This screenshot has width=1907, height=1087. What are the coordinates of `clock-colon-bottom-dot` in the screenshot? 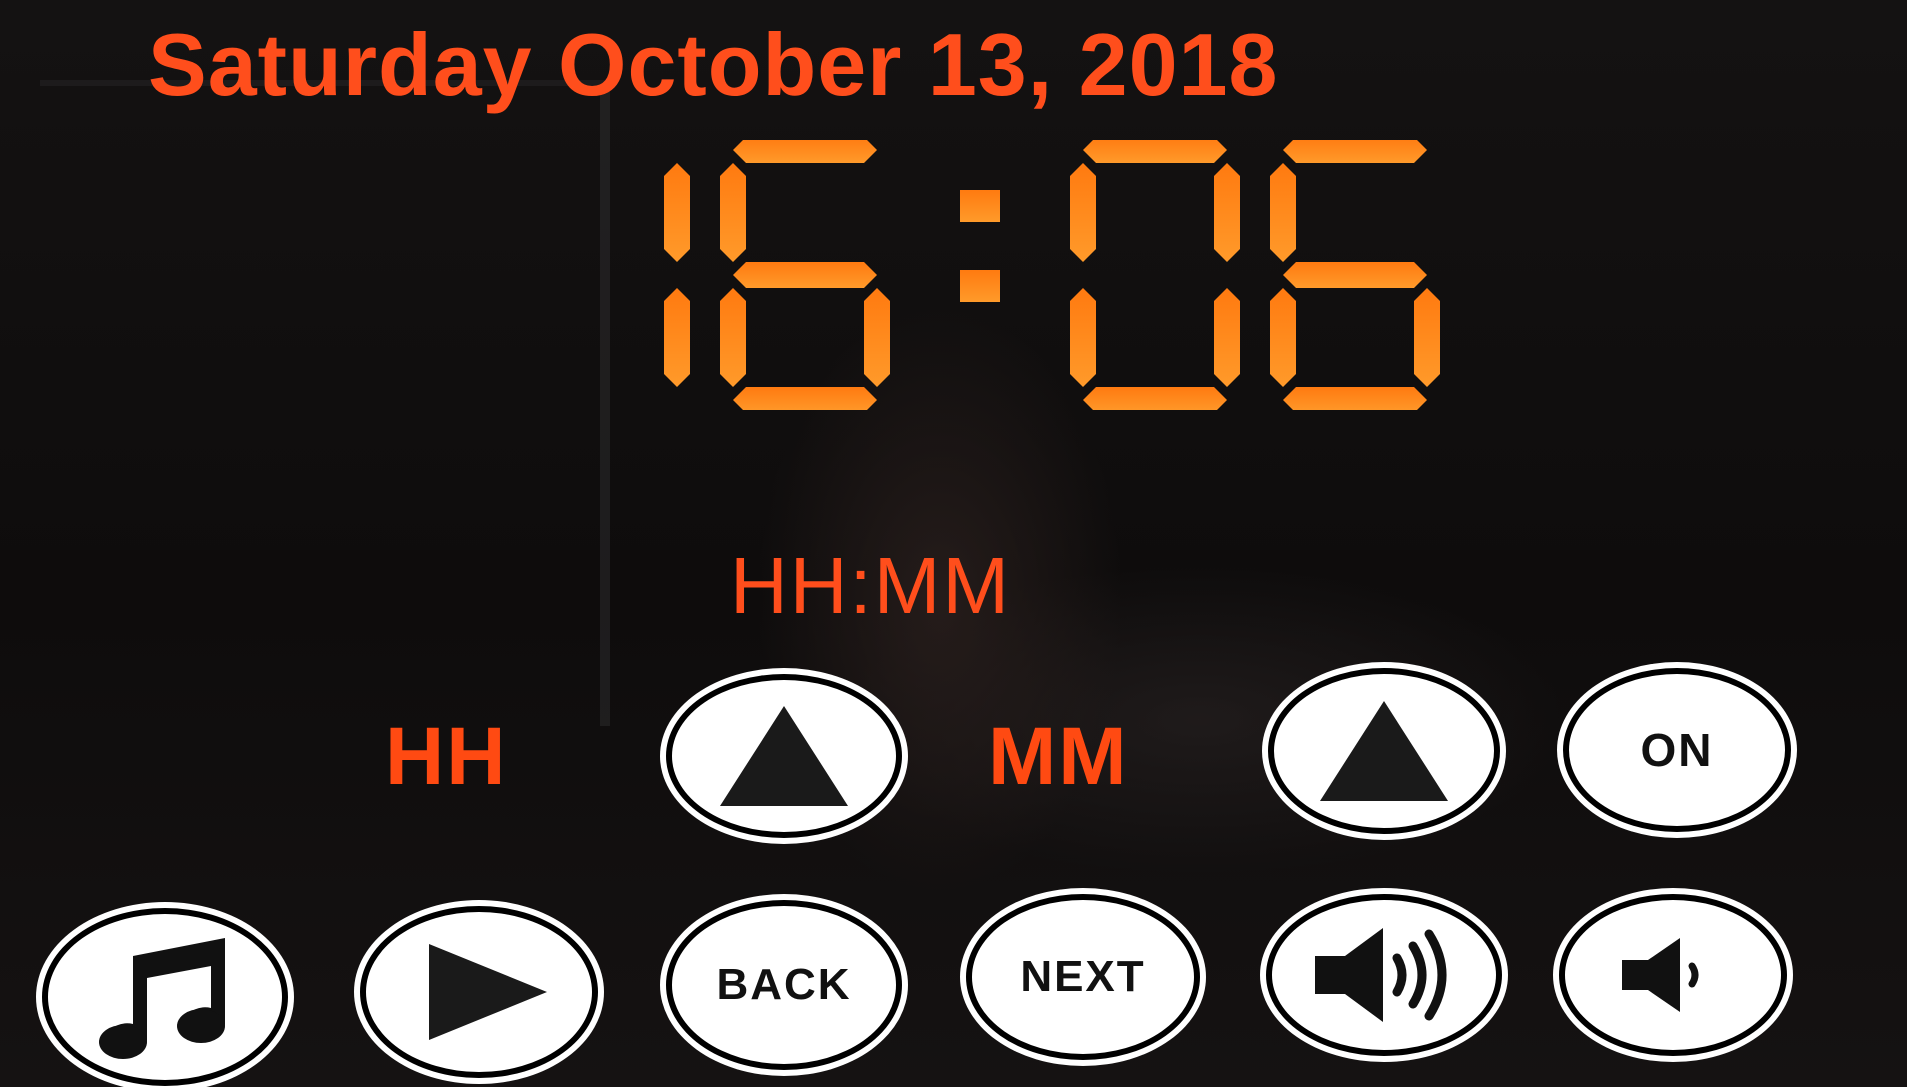 It's located at (980, 286).